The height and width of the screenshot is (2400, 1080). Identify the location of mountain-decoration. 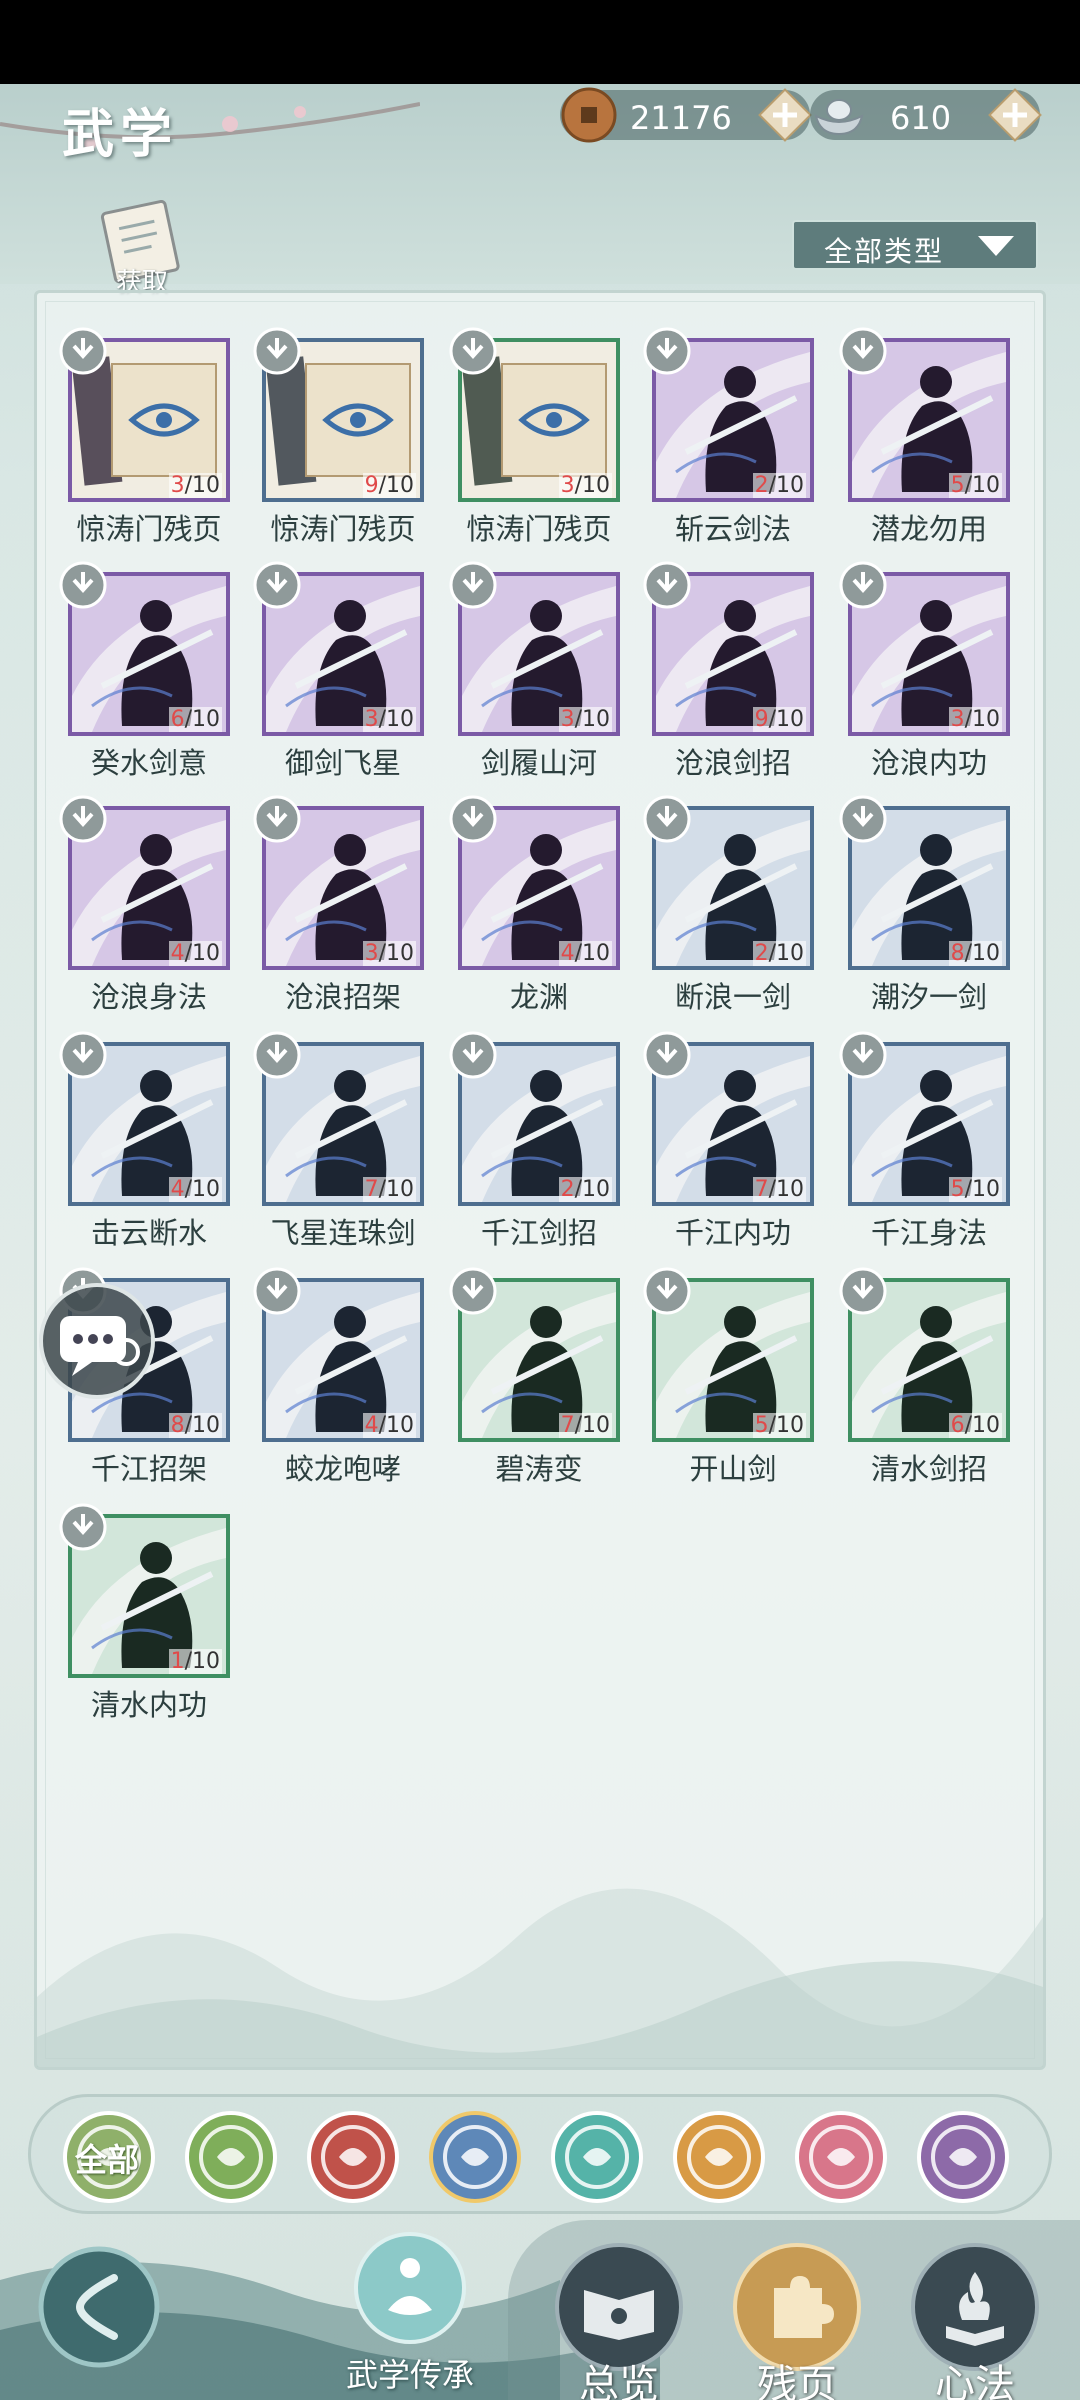
(540, 1977).